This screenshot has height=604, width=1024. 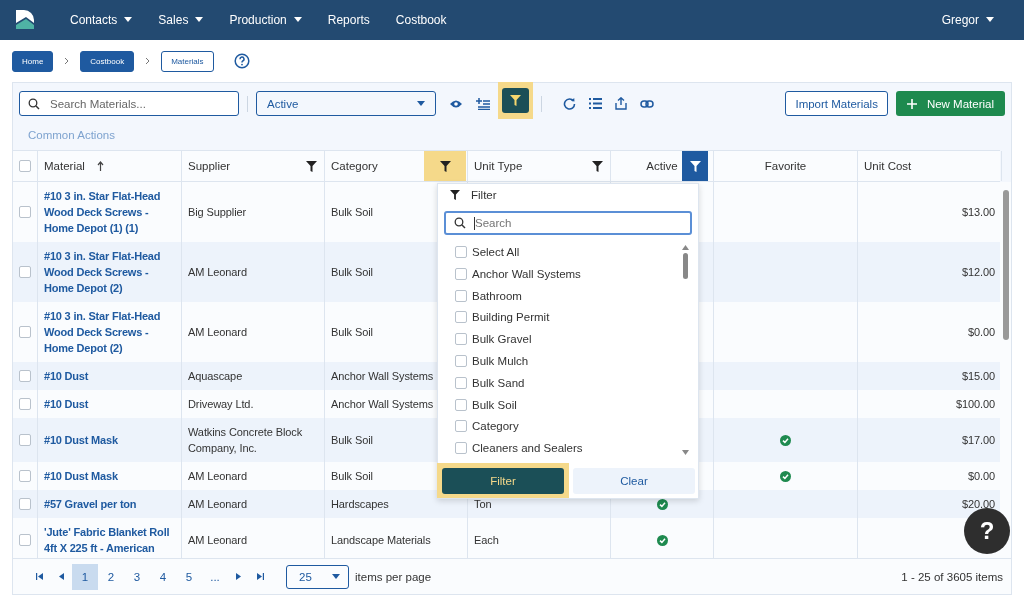 I want to click on table-cell-text: Watkins Concrete Block Company, Inc., so click(x=246, y=440).